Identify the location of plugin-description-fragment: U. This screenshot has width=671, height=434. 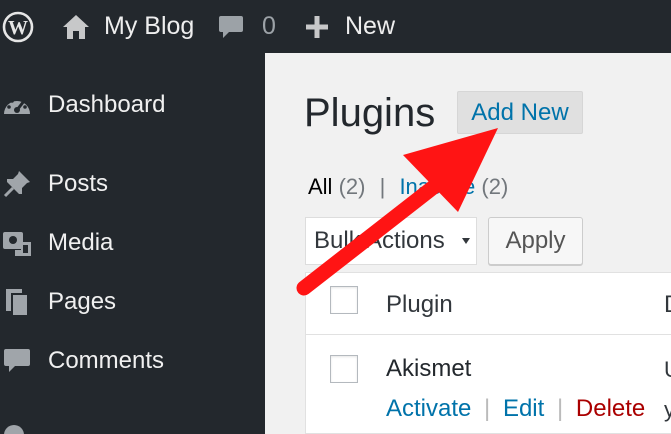
(667, 370).